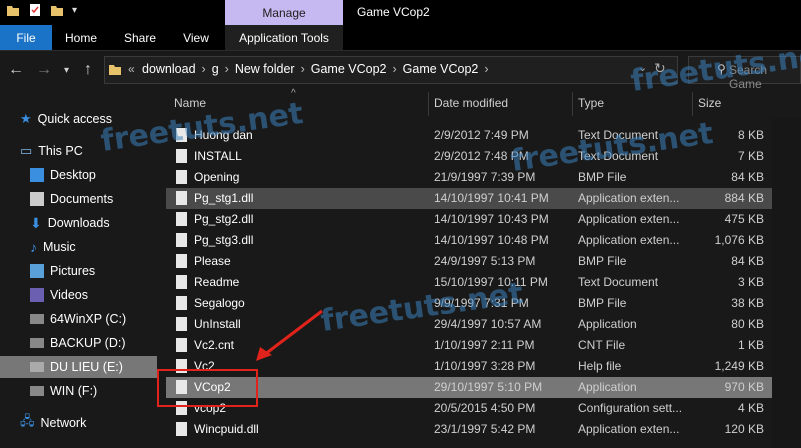  Describe the element at coordinates (744, 198) in the screenshot. I see `cell-size: 884 KB` at that location.